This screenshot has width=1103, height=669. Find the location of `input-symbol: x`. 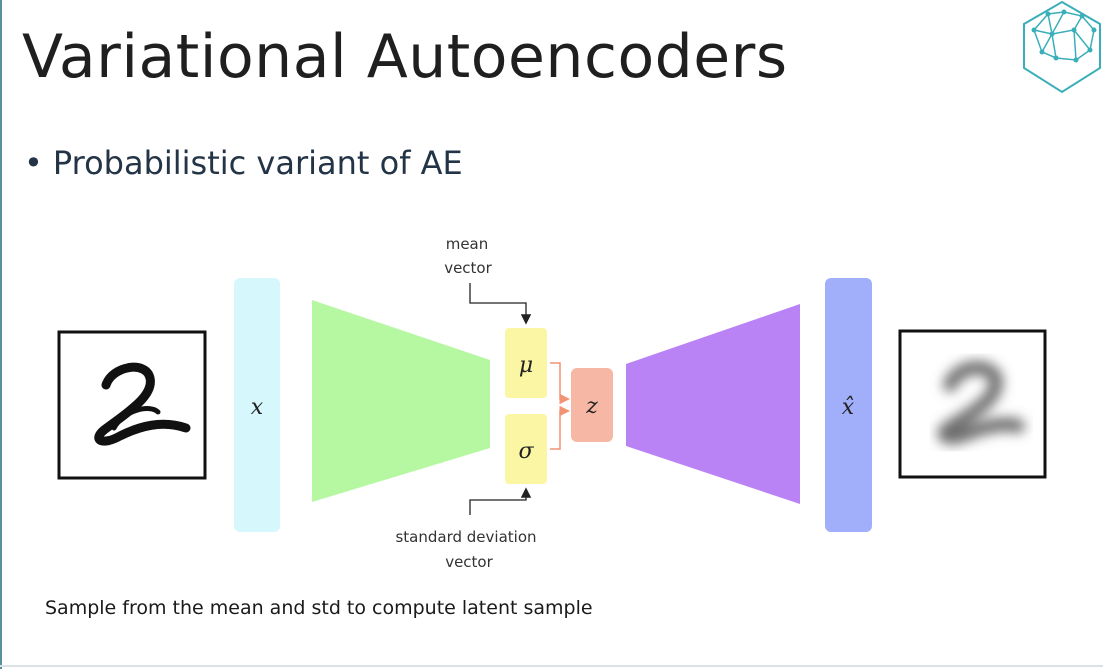

input-symbol: x is located at coordinates (257, 407).